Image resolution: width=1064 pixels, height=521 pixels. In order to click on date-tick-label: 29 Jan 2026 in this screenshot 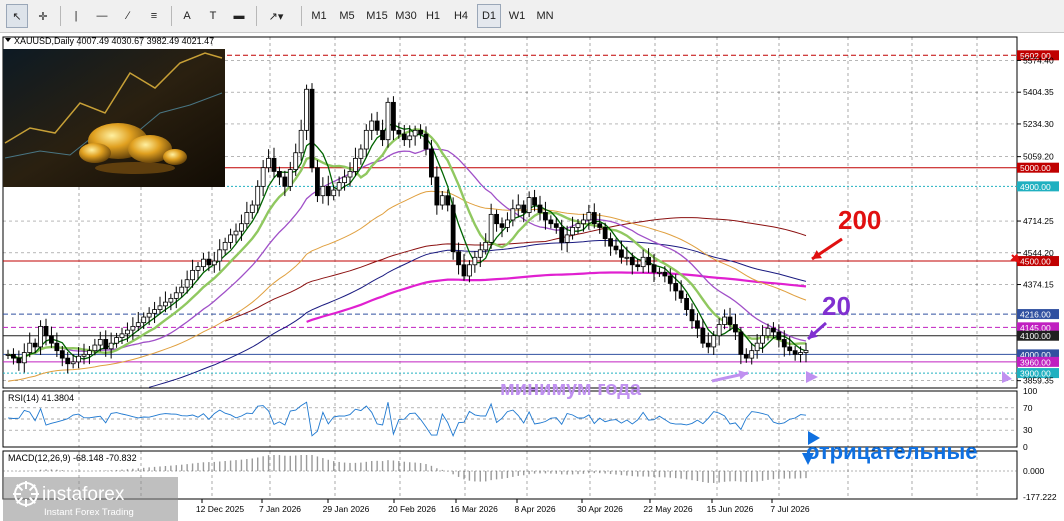, I will do `click(346, 509)`.